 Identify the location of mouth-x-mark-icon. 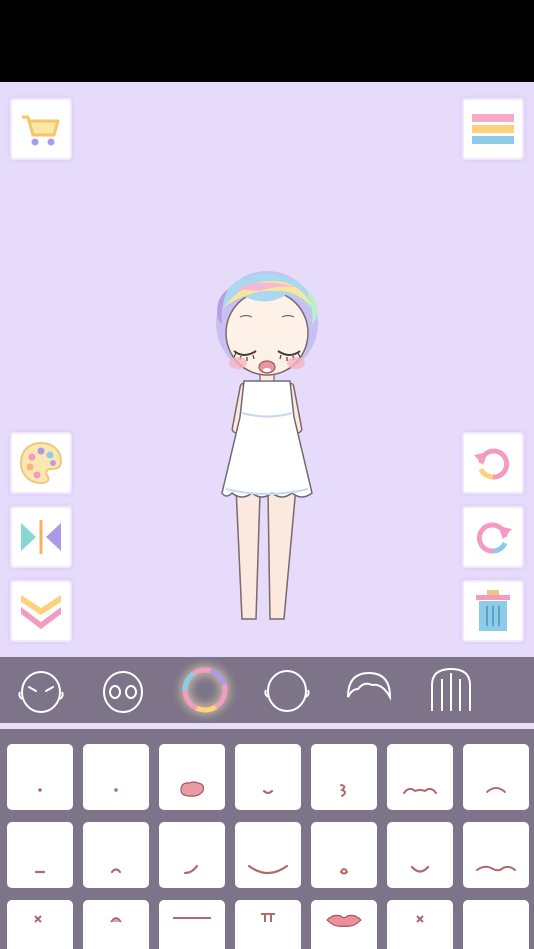
(38, 919).